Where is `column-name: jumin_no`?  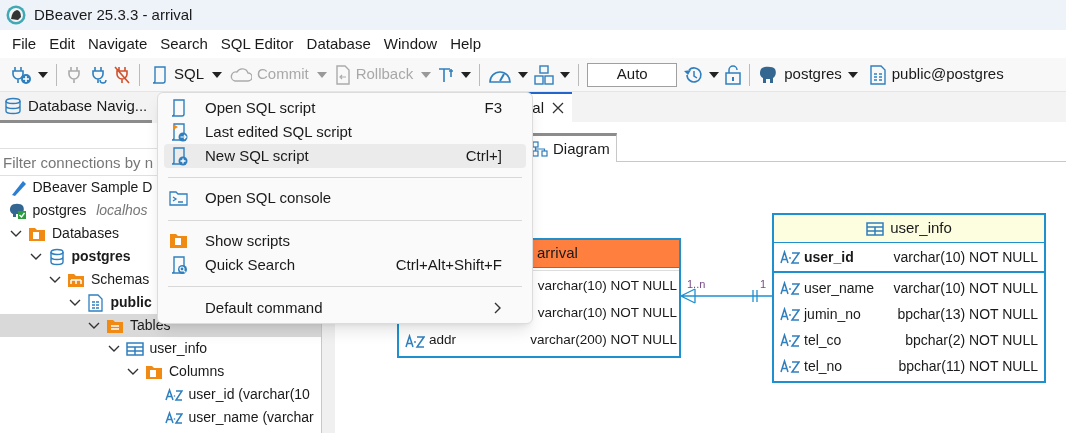 column-name: jumin_no is located at coordinates (832, 314).